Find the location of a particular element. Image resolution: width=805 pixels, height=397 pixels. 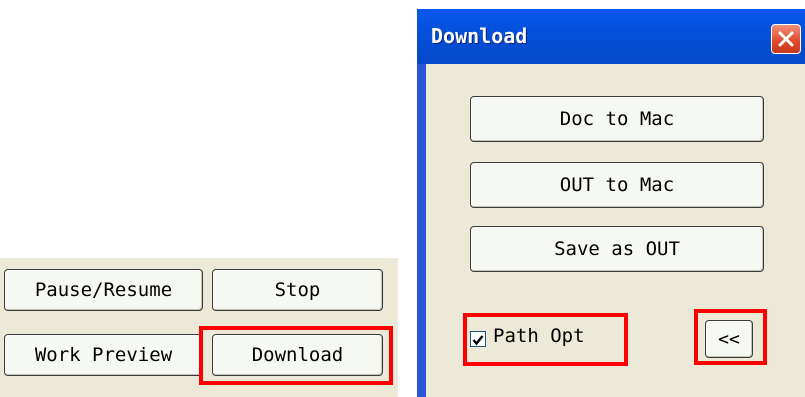

close-button is located at coordinates (786, 39).